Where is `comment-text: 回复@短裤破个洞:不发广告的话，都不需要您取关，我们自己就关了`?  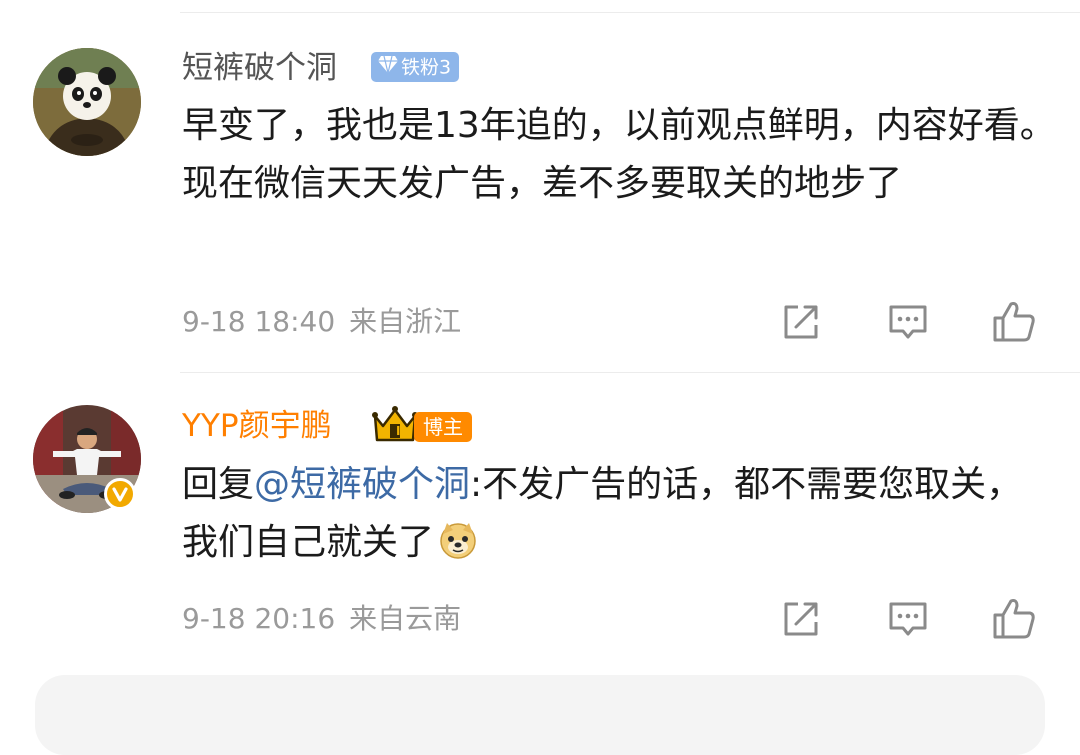 comment-text: 回复@短裤破个洞:不发广告的话，都不需要您取关，我们自己就关了 is located at coordinates (619, 517).